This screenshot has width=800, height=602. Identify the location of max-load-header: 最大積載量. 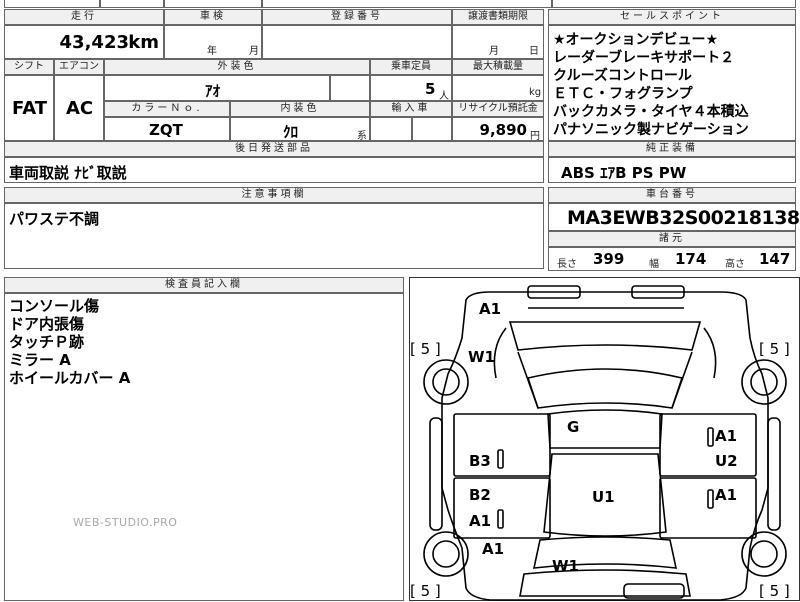
(498, 67).